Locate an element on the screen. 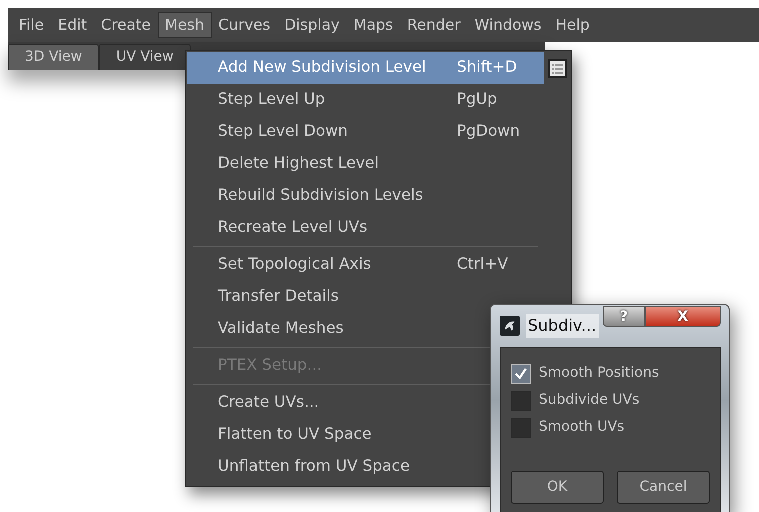 This screenshot has height=512, width=759. check-icon is located at coordinates (521, 373).